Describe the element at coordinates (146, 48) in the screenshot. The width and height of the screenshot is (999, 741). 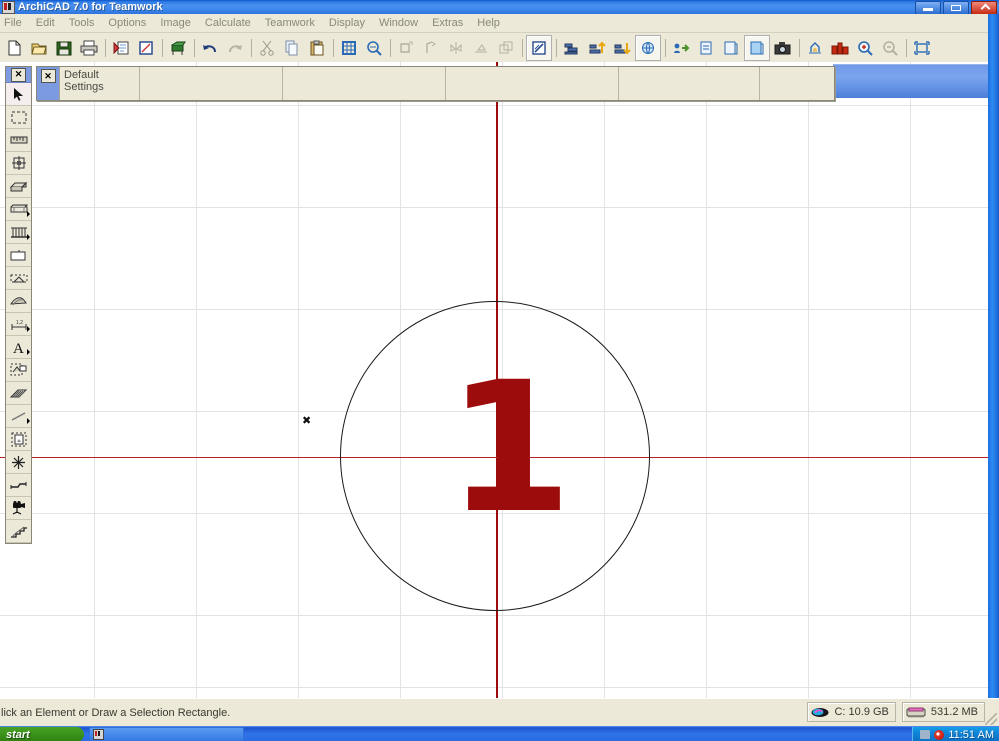
I see `print-preview-icon` at that location.